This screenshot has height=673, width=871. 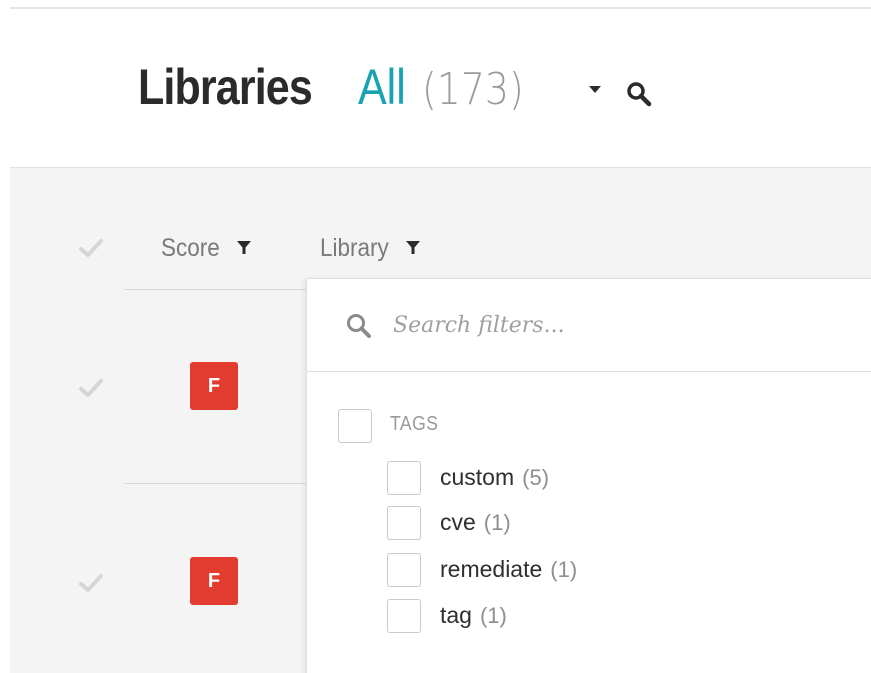 What do you see at coordinates (536, 477) in the screenshot?
I see `tag-count: (5)` at bounding box center [536, 477].